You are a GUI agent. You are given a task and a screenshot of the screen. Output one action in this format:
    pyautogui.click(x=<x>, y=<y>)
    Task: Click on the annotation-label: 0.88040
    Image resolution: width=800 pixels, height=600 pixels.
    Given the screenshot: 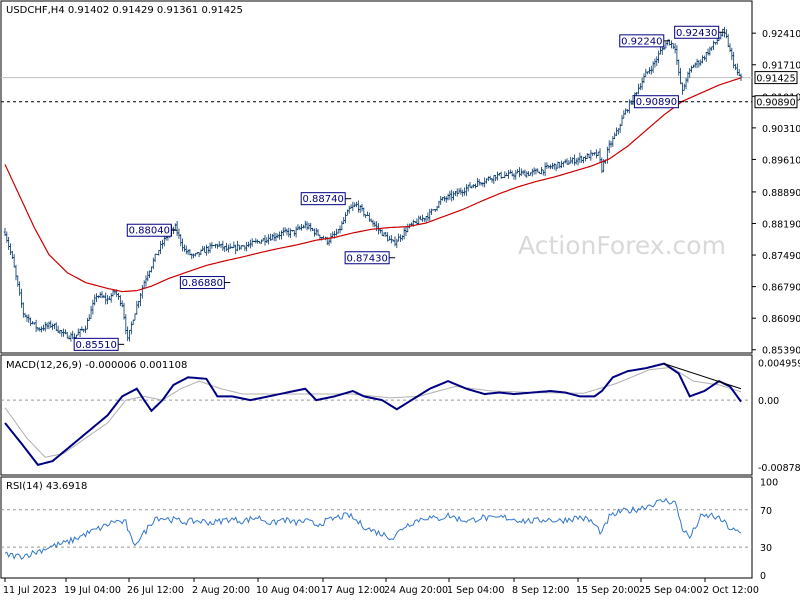 What is the action you would take?
    pyautogui.click(x=149, y=231)
    